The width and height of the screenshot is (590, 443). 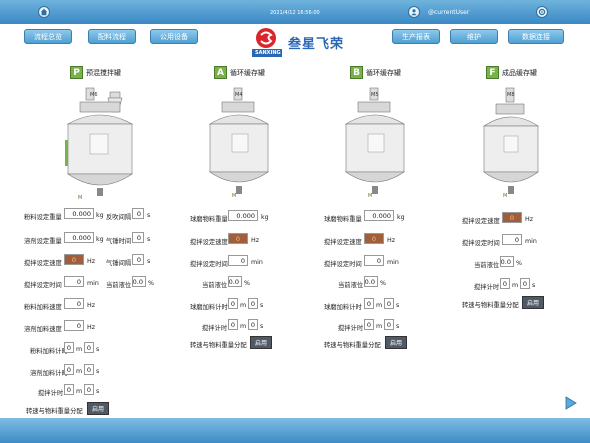 I want to click on p-solvent-weight-label: 溶剂设定重量, so click(x=43, y=241).